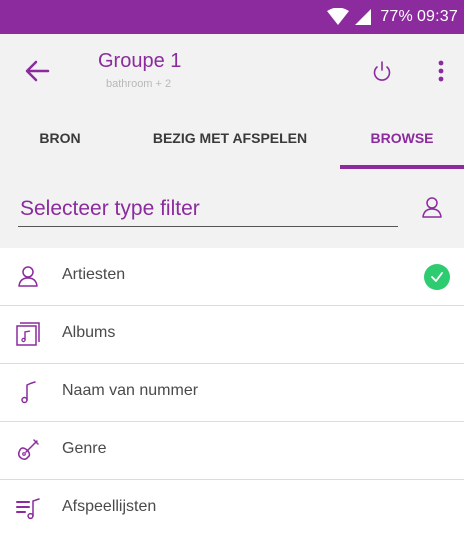  Describe the element at coordinates (437, 16) in the screenshot. I see `status-time: 09:37` at that location.